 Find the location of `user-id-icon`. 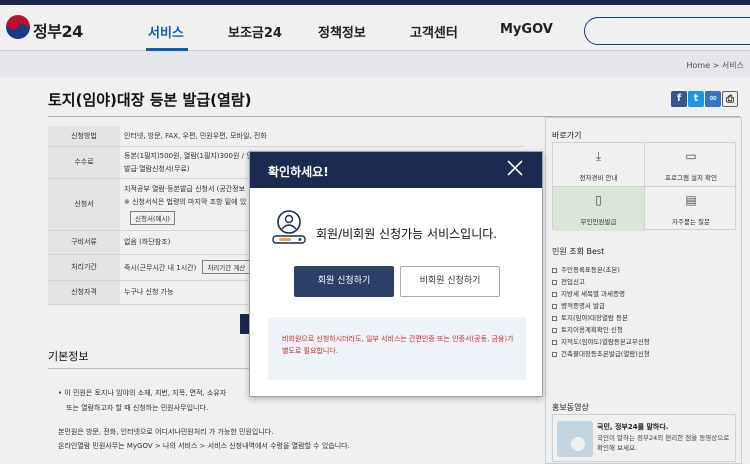

user-id-icon is located at coordinates (289, 227).